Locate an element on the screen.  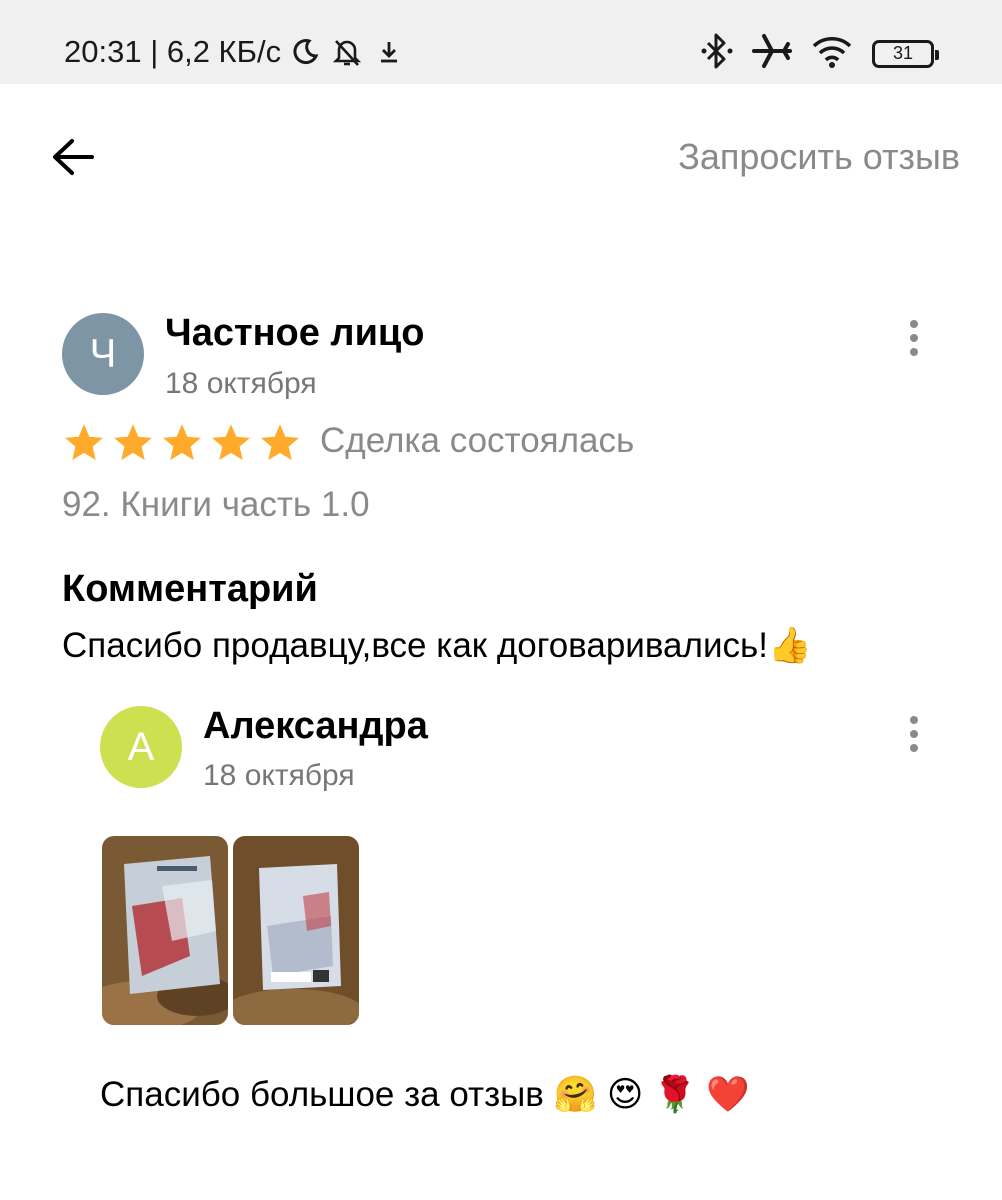
airplane-icon is located at coordinates (772, 53).